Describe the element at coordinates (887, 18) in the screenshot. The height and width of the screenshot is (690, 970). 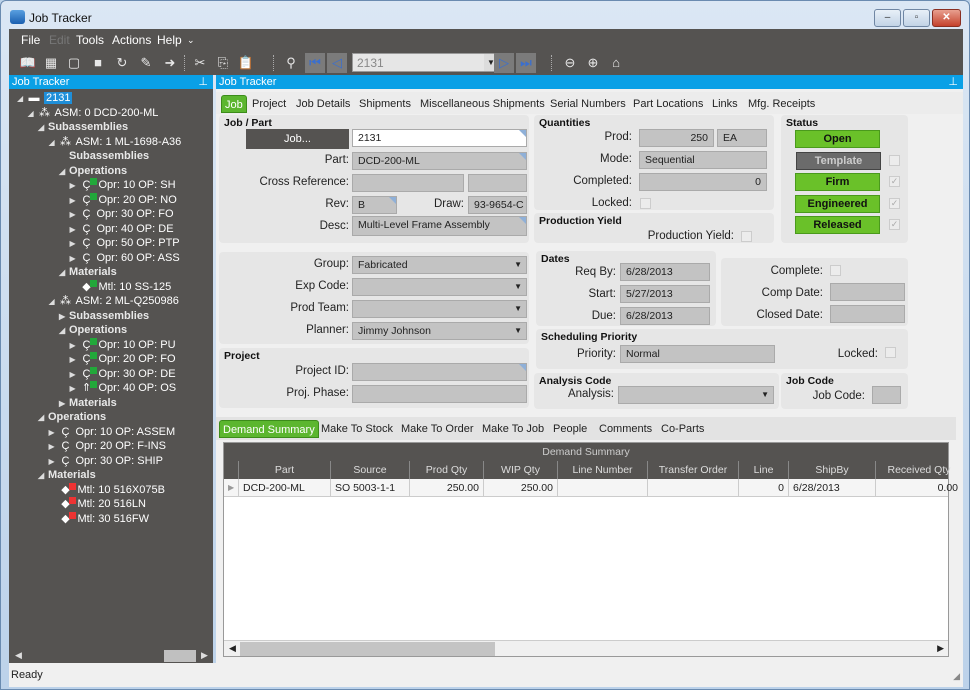
I see `minimize-button: ‒` at that location.